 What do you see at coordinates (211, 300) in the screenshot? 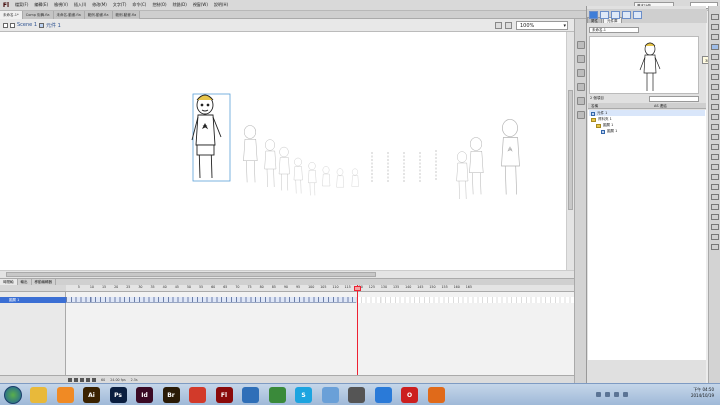
I see `frame-track` at bounding box center [211, 300].